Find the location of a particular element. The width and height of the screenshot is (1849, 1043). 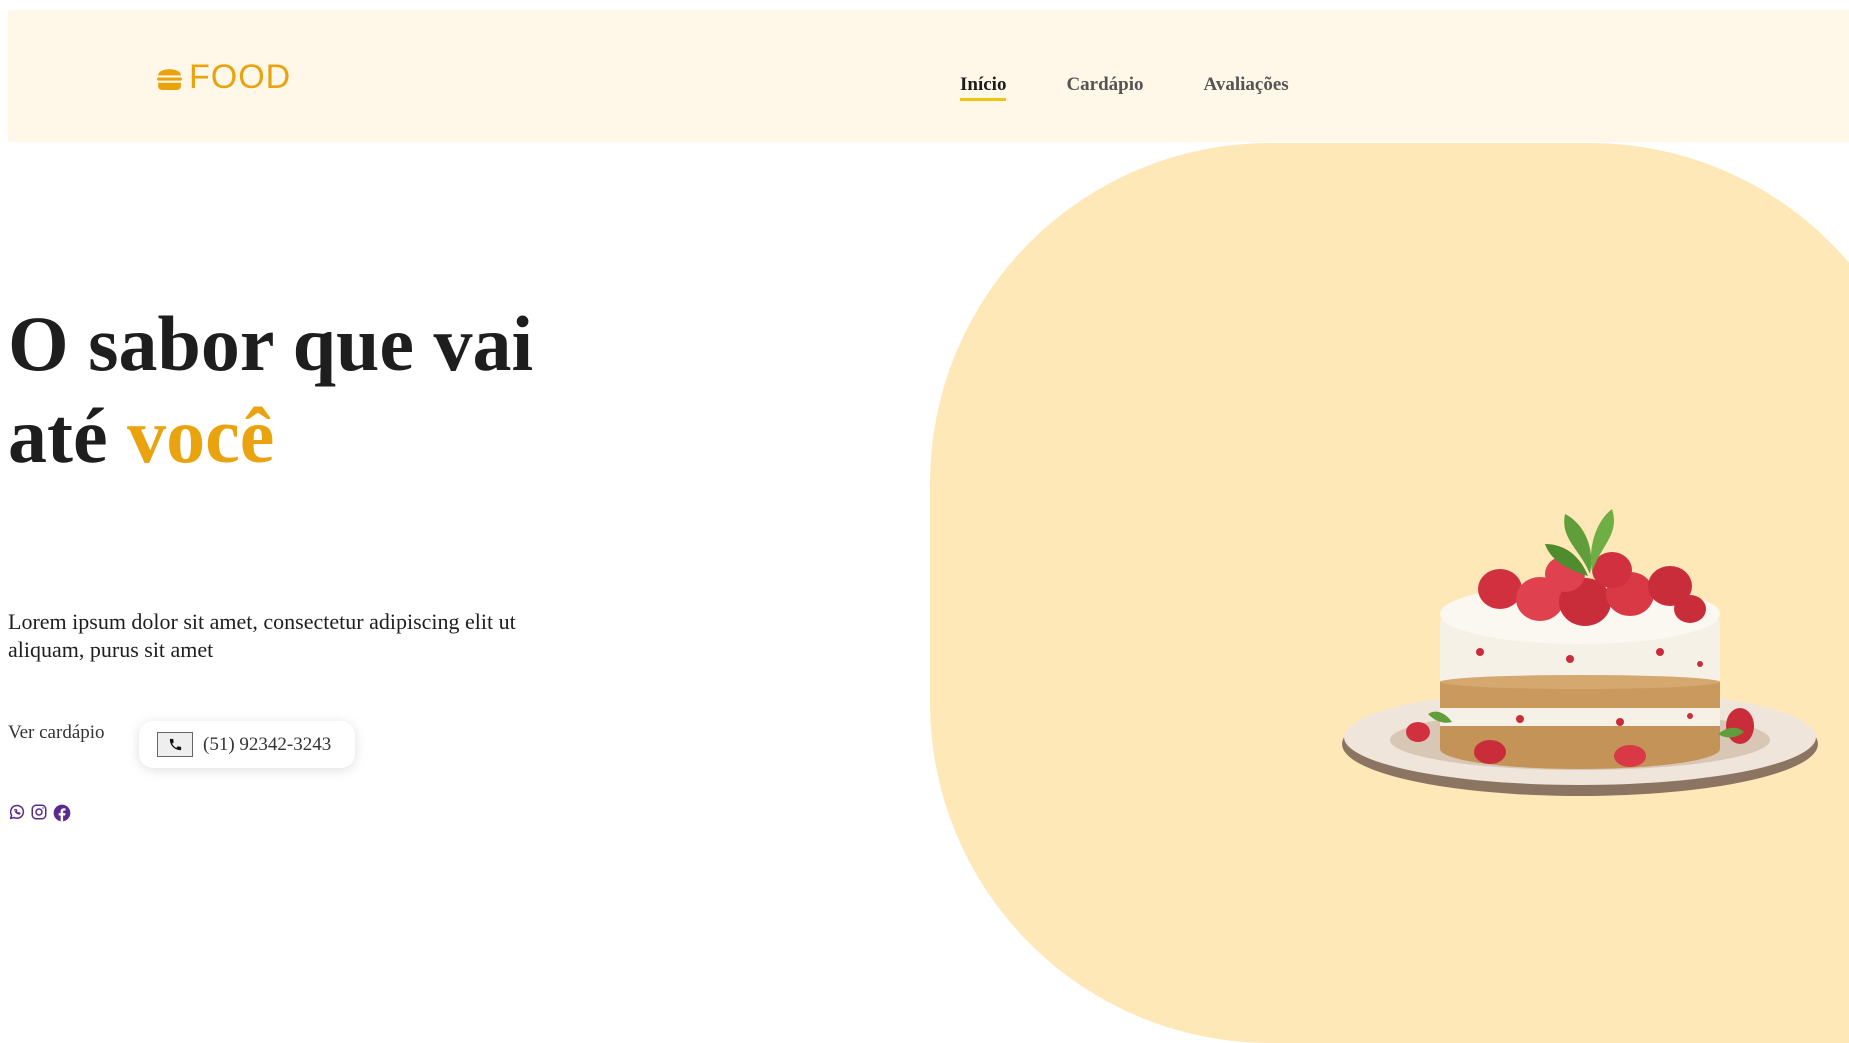

instagram-icon is located at coordinates (39, 812).